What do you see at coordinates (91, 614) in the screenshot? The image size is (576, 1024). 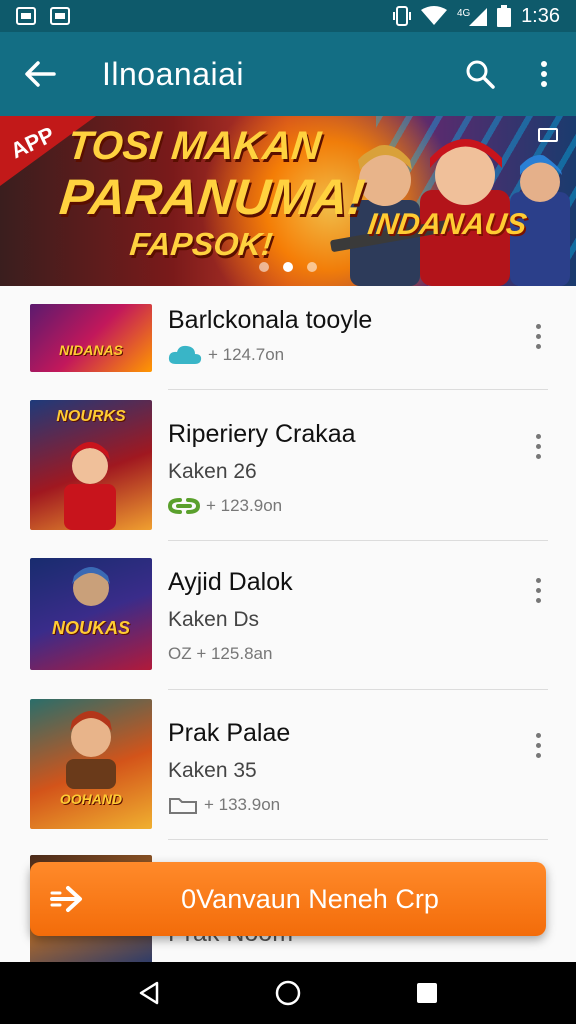 I see `game-thumbnail: NOUKAS` at bounding box center [91, 614].